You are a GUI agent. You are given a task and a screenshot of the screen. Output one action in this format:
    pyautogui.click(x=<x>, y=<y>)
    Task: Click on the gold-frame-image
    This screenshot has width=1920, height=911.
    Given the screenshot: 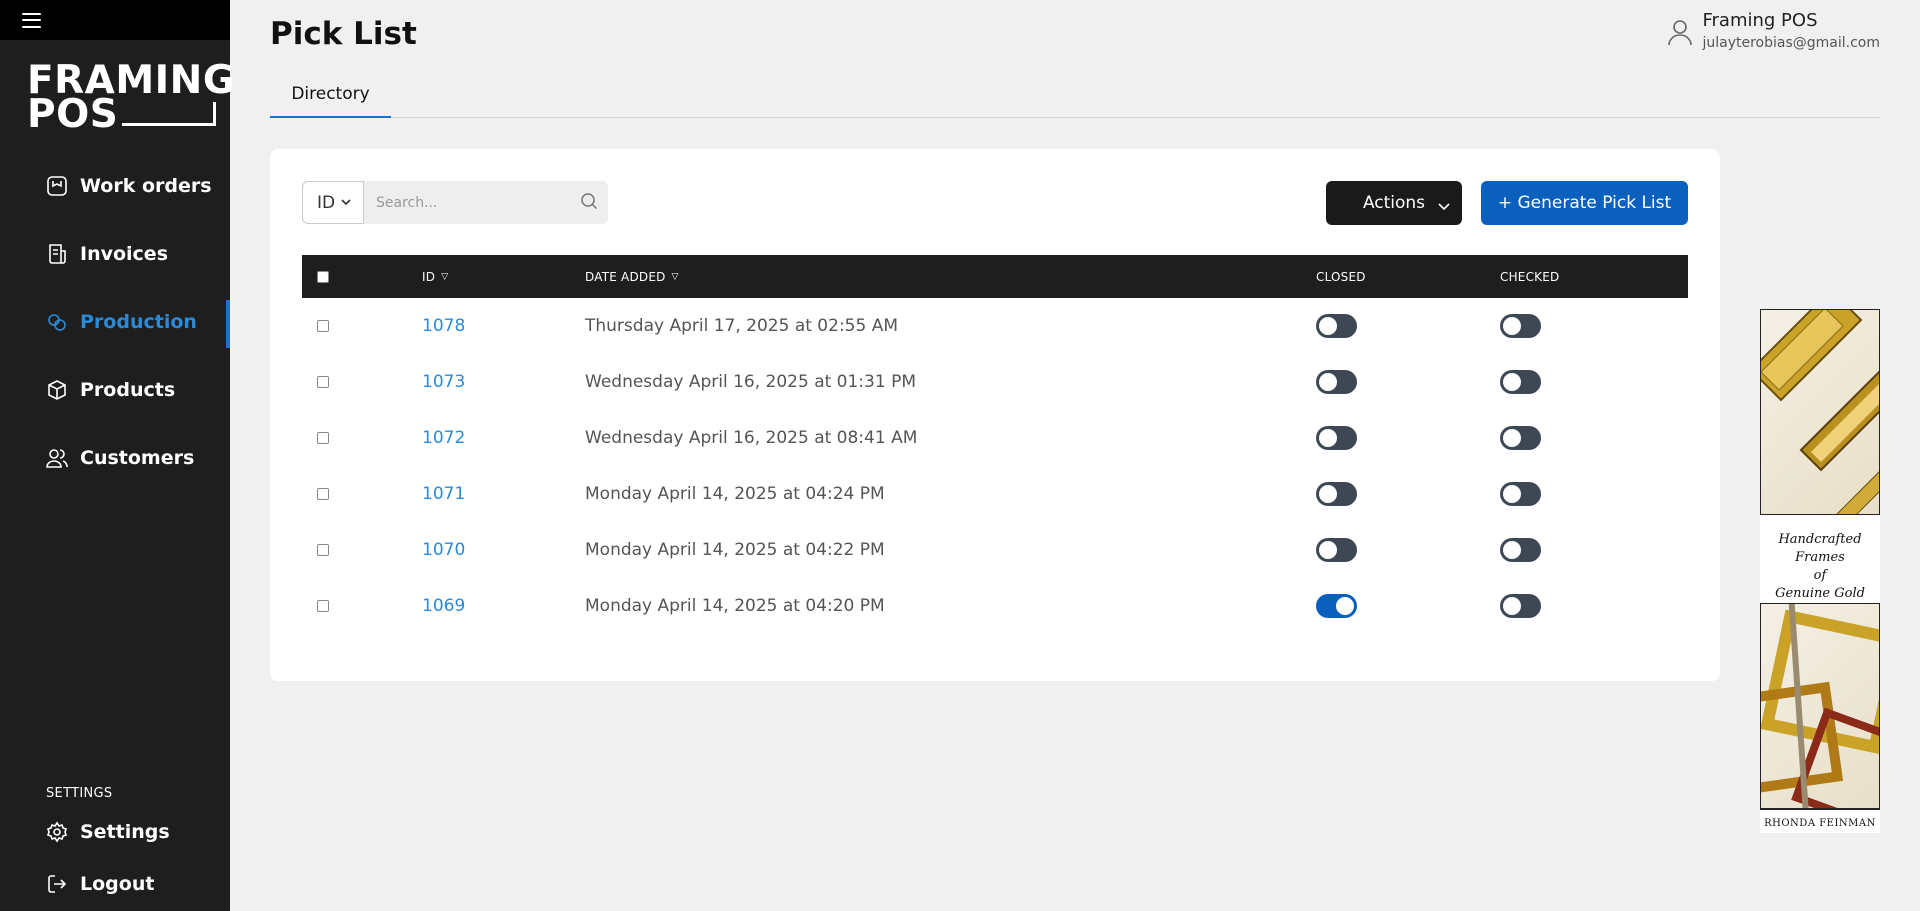 What is the action you would take?
    pyautogui.click(x=1820, y=412)
    